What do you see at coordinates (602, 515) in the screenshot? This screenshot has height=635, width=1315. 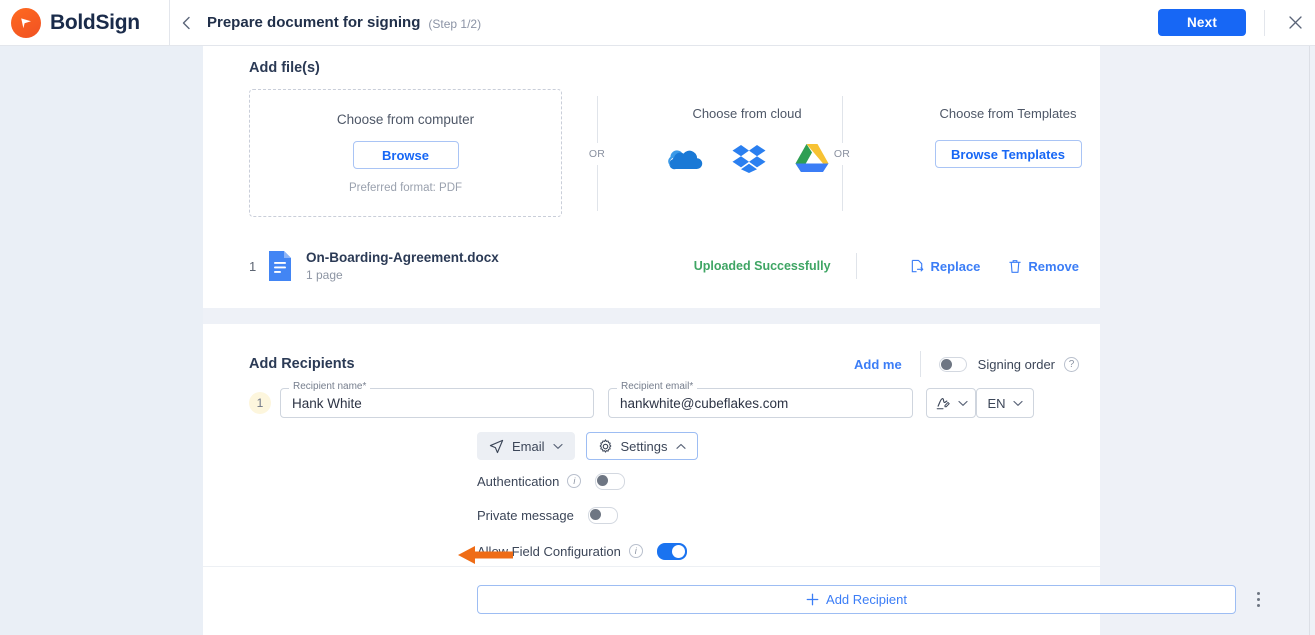 I see `private-message-toggle` at bounding box center [602, 515].